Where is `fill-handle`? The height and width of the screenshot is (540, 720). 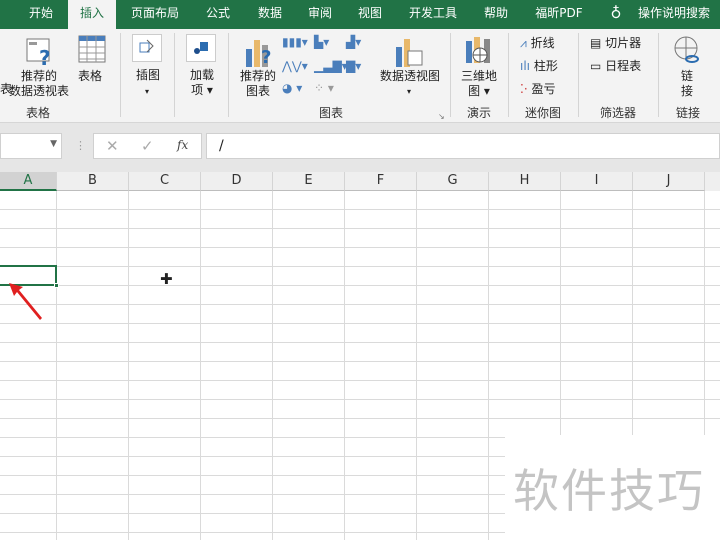 fill-handle is located at coordinates (56, 285).